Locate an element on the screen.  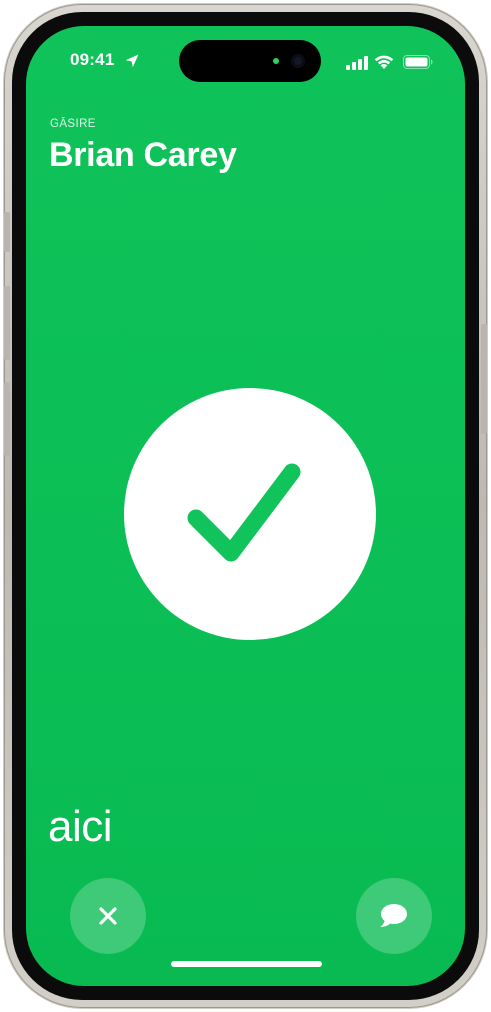
message-button is located at coordinates (394, 916).